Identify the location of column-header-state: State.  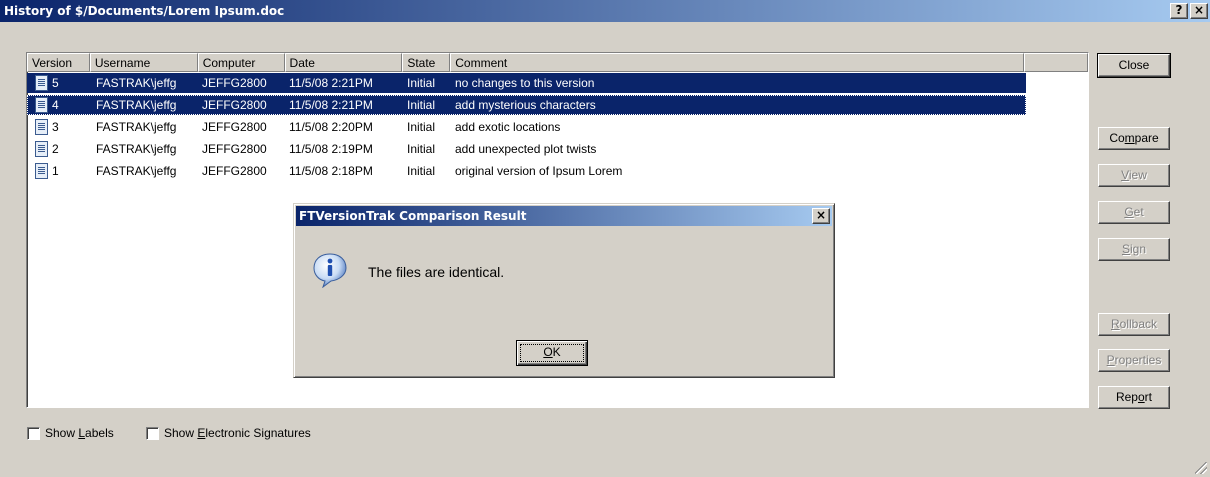
(426, 62).